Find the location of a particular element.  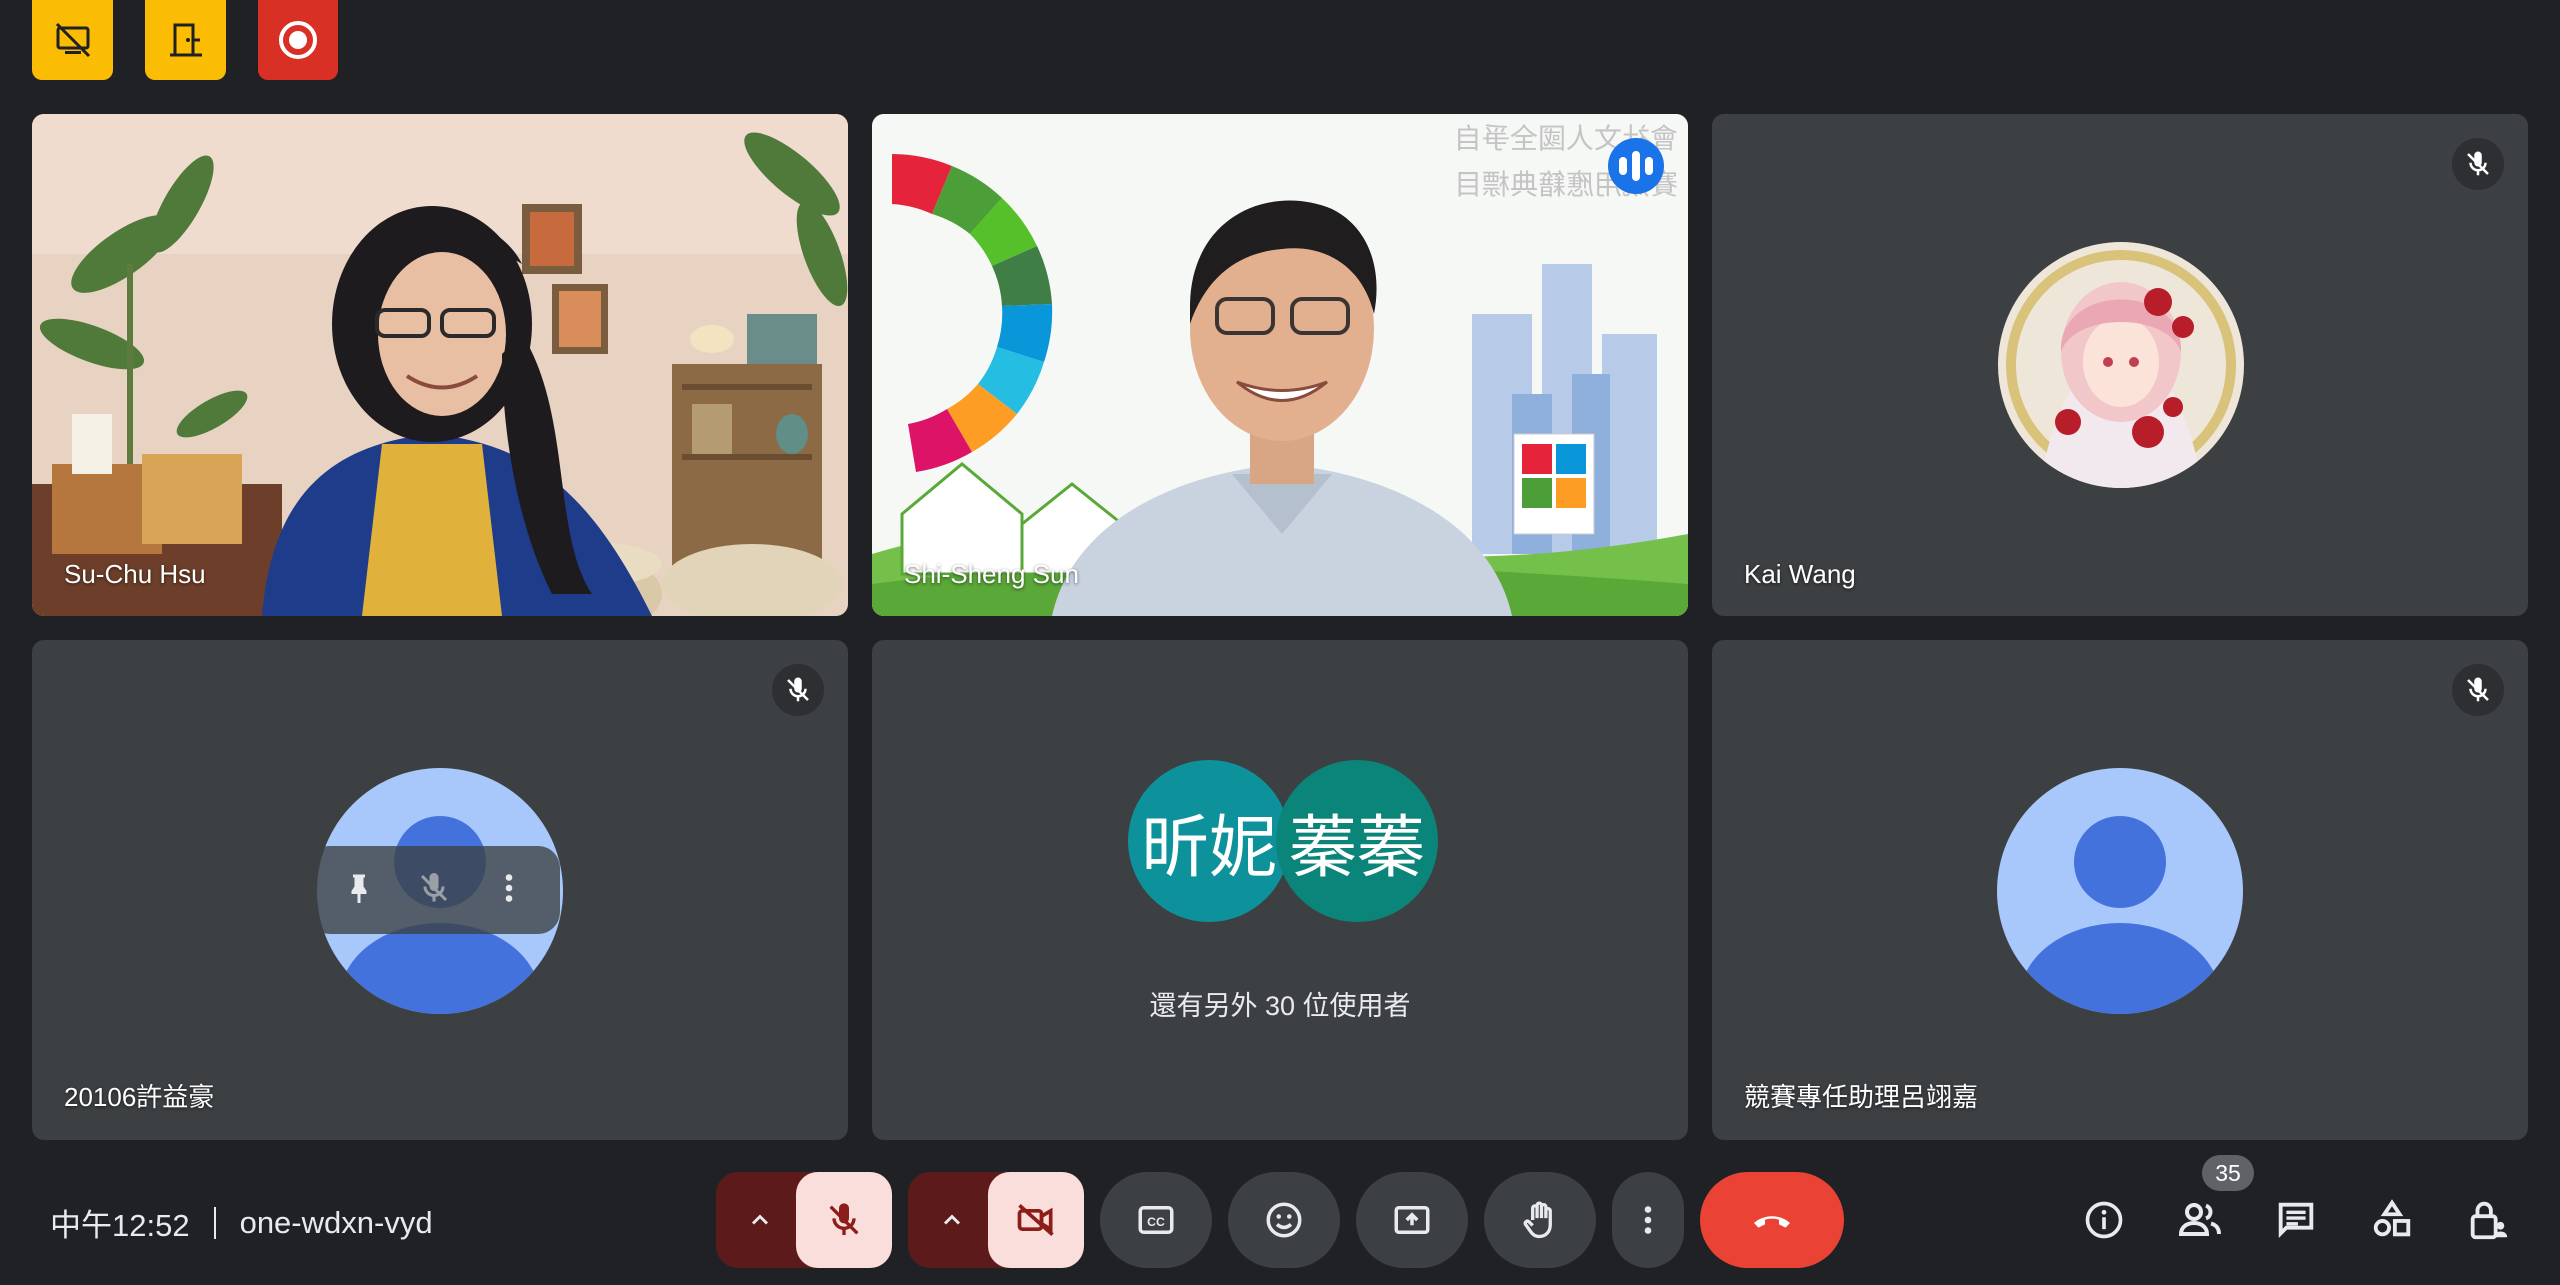

meeting-details-button is located at coordinates (2104, 1220).